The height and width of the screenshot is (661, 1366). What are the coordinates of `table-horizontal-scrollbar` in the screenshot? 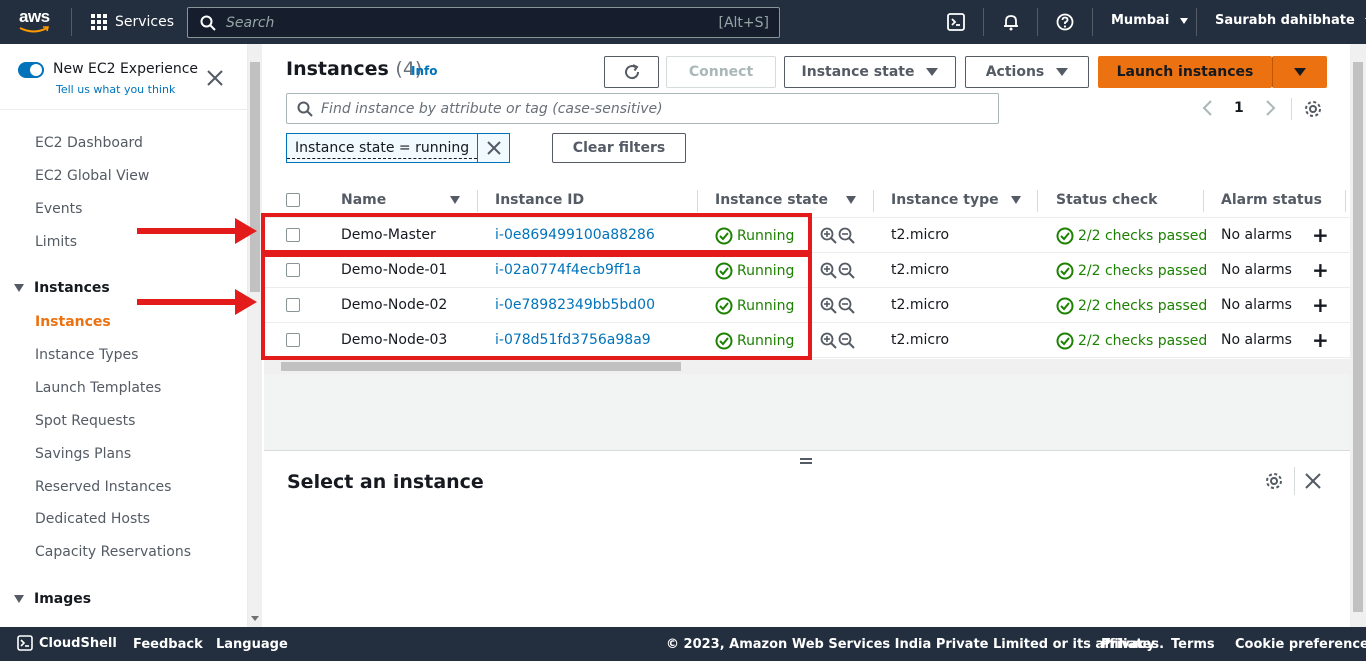 It's located at (807, 366).